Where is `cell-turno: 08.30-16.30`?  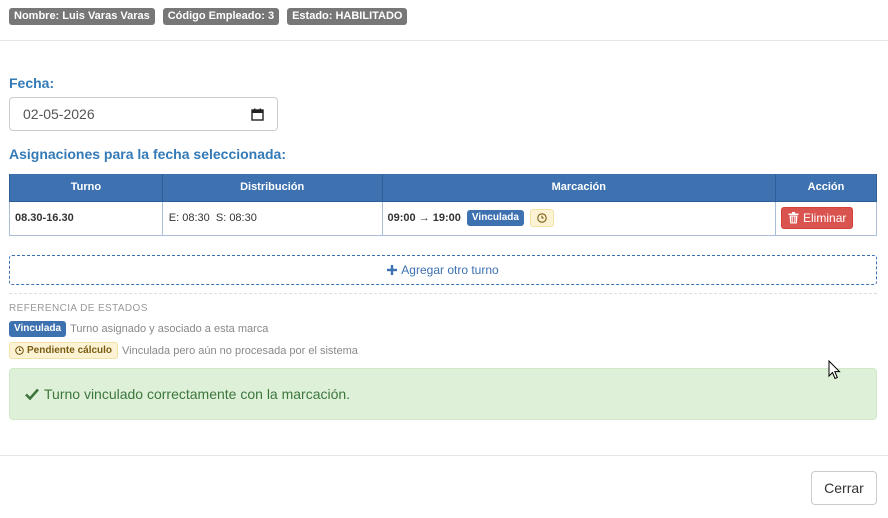
cell-turno: 08.30-16.30 is located at coordinates (86, 218).